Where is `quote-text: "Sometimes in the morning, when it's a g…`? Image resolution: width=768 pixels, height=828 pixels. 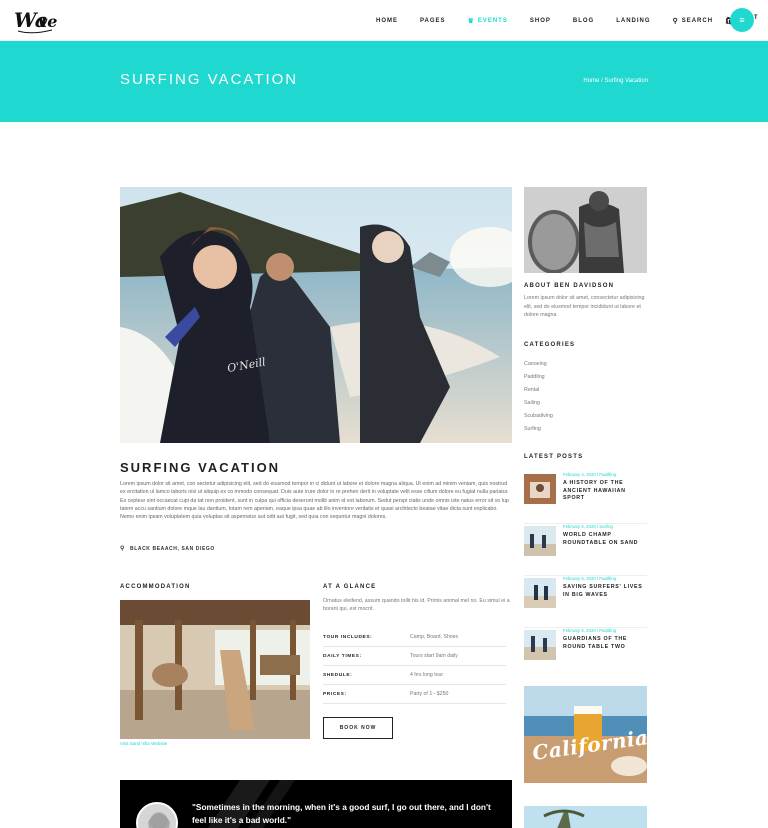 quote-text: "Sometimes in the morning, when it's a g… is located at coordinates (341, 813).